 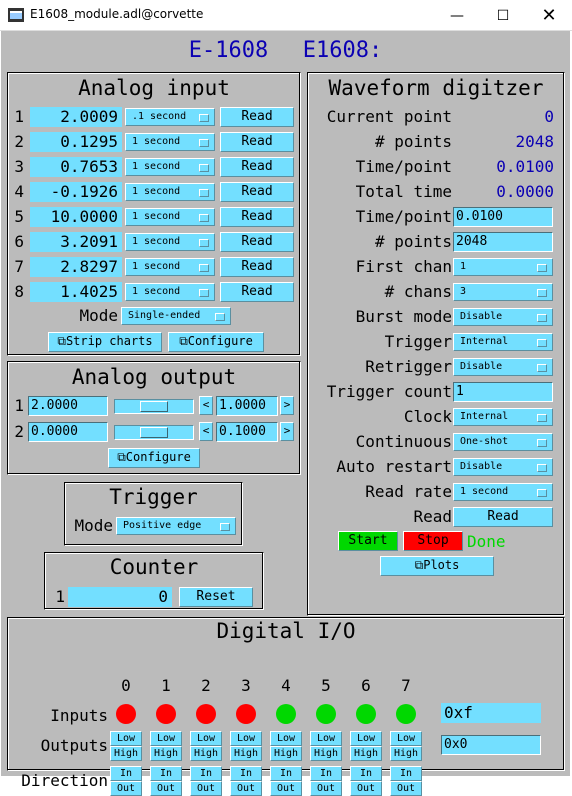 What do you see at coordinates (457, 15) in the screenshot?
I see `minimize-icon: —` at bounding box center [457, 15].